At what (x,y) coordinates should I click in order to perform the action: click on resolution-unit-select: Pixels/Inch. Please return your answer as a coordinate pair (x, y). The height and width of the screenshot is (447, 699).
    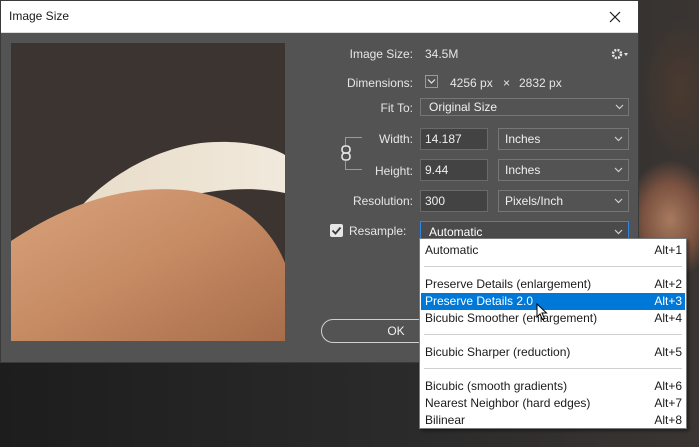
    Looking at the image, I should click on (563, 201).